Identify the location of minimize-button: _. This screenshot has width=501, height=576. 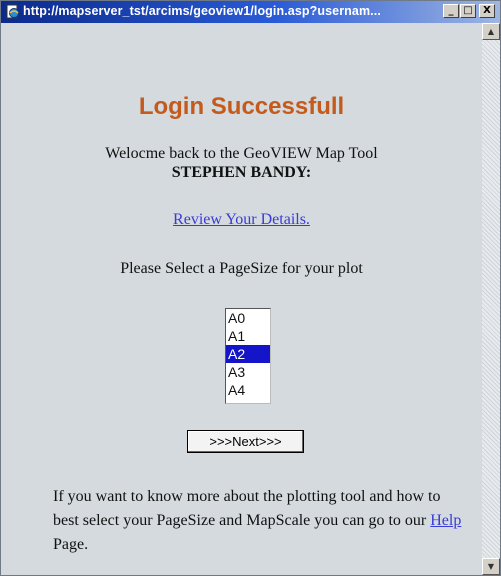
(451, 11).